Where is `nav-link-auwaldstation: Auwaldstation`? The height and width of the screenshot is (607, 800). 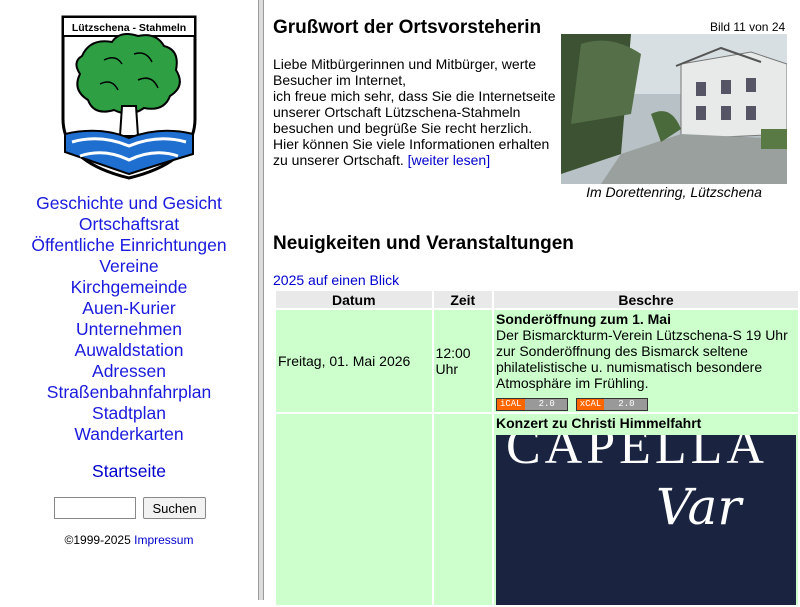
nav-link-auwaldstation: Auwaldstation is located at coordinates (129, 350).